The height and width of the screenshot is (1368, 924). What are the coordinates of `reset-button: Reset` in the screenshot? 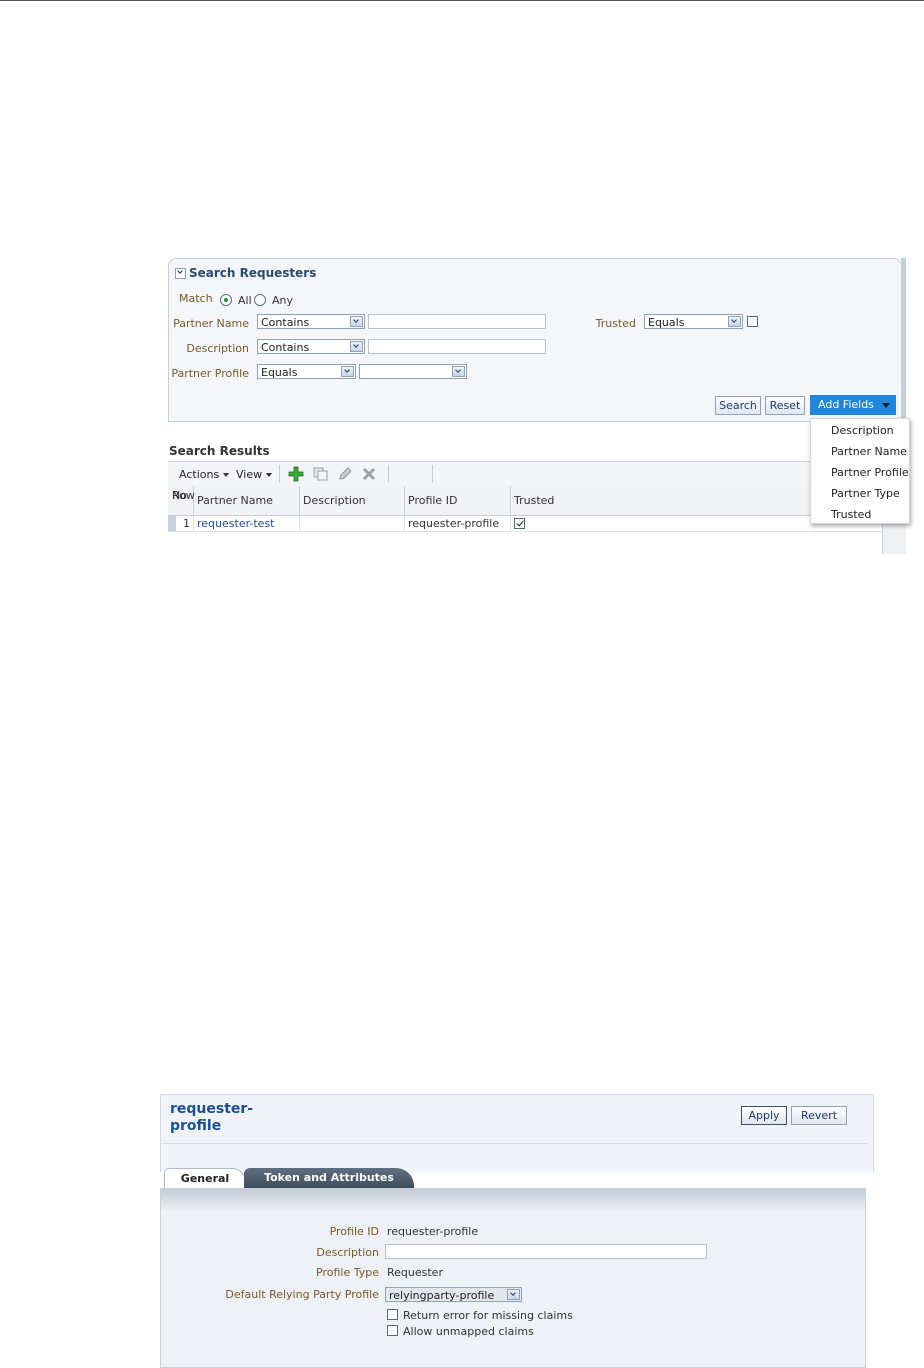 It's located at (785, 405).